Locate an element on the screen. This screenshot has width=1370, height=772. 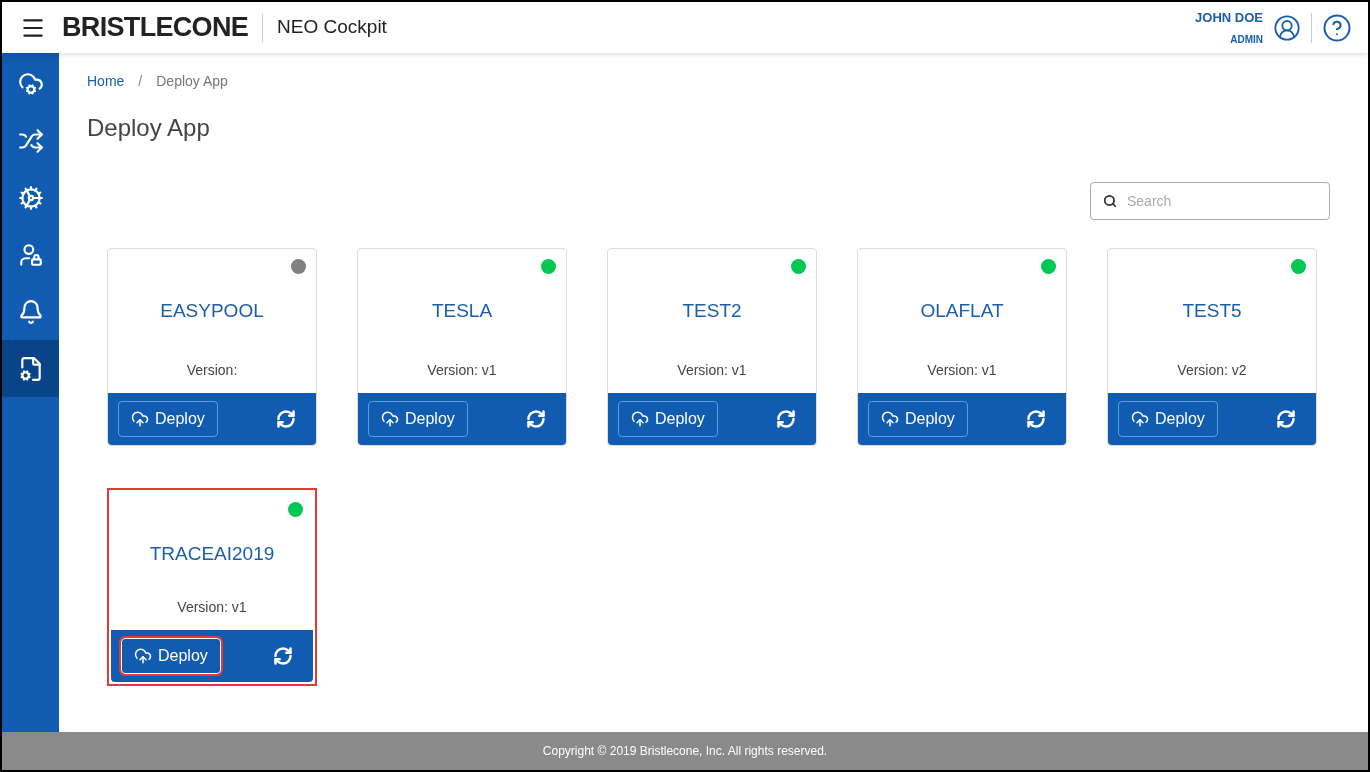
user-lock-icon is located at coordinates (30, 254).